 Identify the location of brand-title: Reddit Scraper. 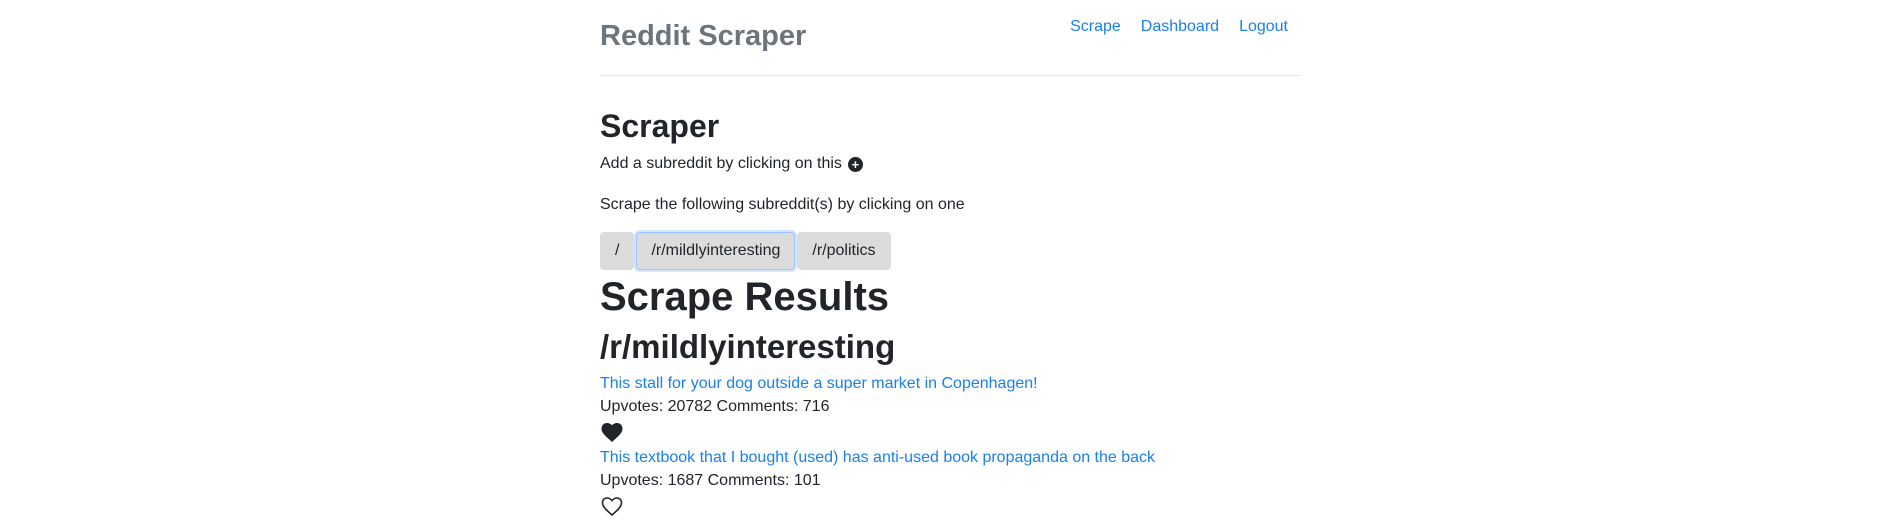
(703, 36).